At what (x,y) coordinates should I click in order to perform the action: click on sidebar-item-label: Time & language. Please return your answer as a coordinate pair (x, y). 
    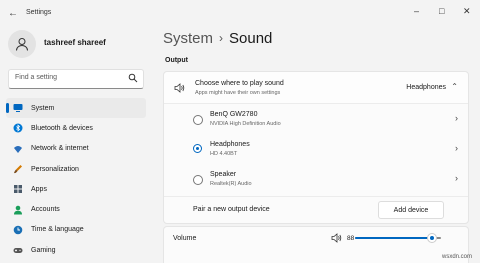
    Looking at the image, I should click on (57, 230).